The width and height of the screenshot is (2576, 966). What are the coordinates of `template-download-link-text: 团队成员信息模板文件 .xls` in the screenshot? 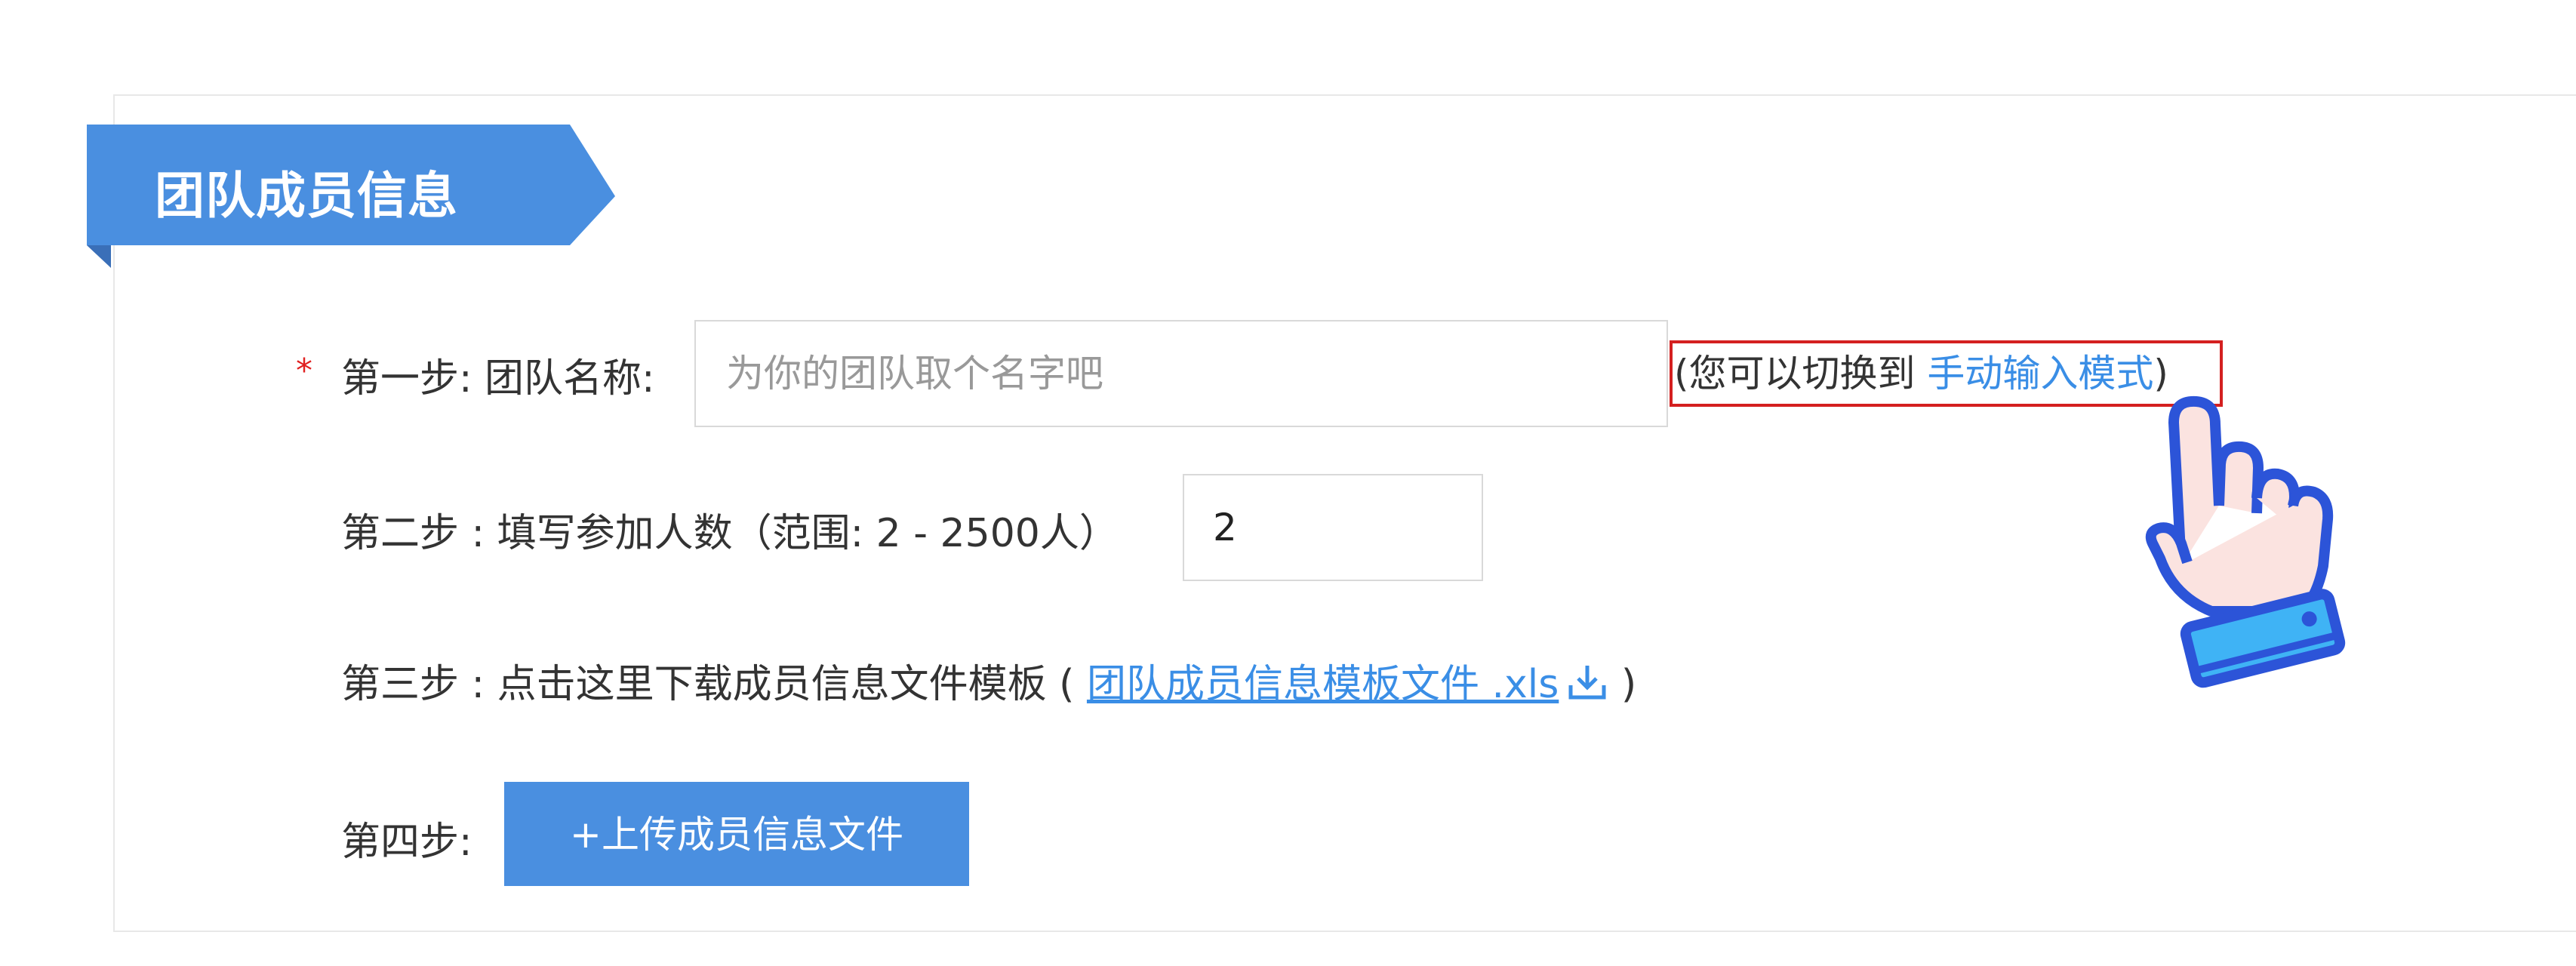 It's located at (1322, 684).